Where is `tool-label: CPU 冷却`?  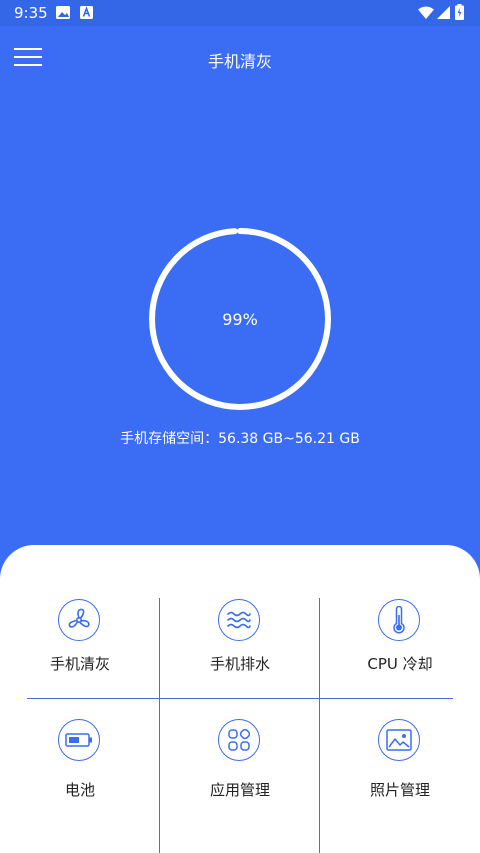 tool-label: CPU 冷却 is located at coordinates (400, 664).